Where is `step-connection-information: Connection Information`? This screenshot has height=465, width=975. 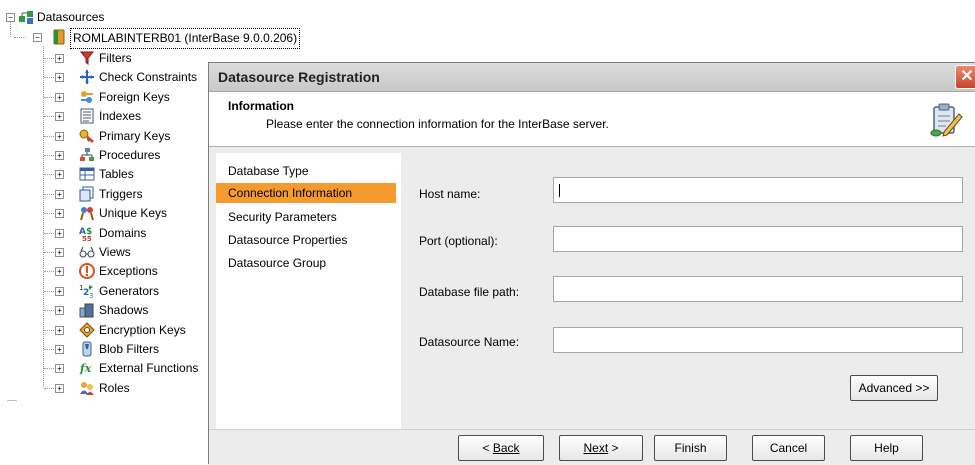 step-connection-information: Connection Information is located at coordinates (306, 193).